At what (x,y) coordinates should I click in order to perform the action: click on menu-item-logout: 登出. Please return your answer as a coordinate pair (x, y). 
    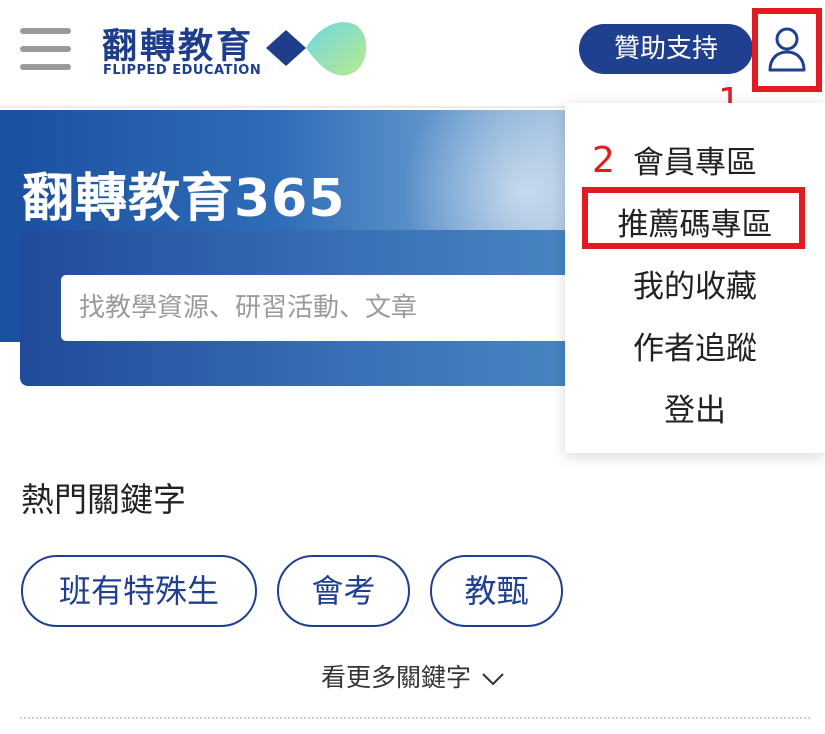
    Looking at the image, I should click on (695, 407).